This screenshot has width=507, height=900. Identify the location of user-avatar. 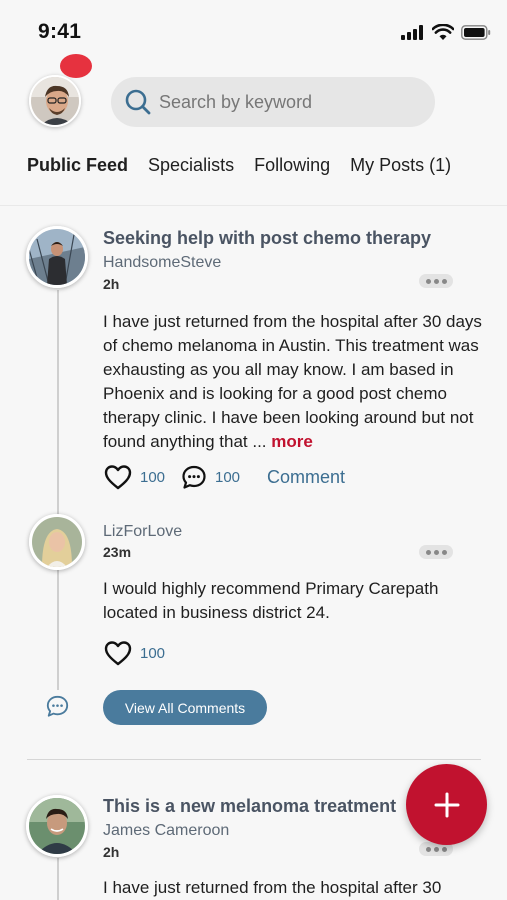
(55, 101).